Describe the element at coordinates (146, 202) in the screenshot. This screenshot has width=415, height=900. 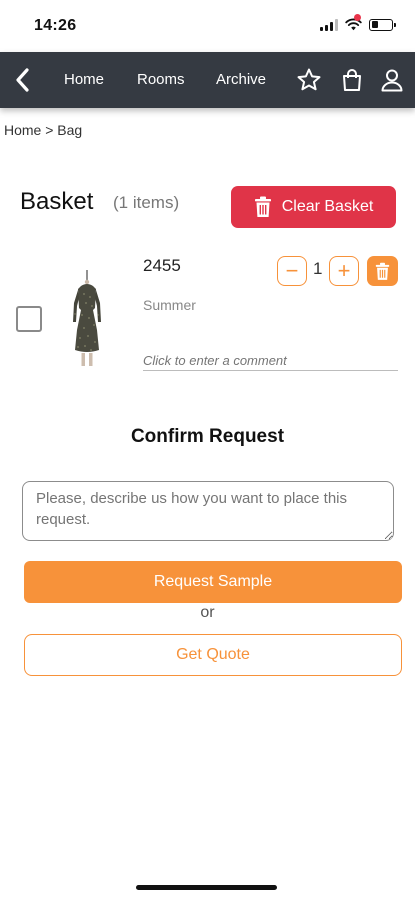
I see `basket-item-count: (1 items)` at that location.